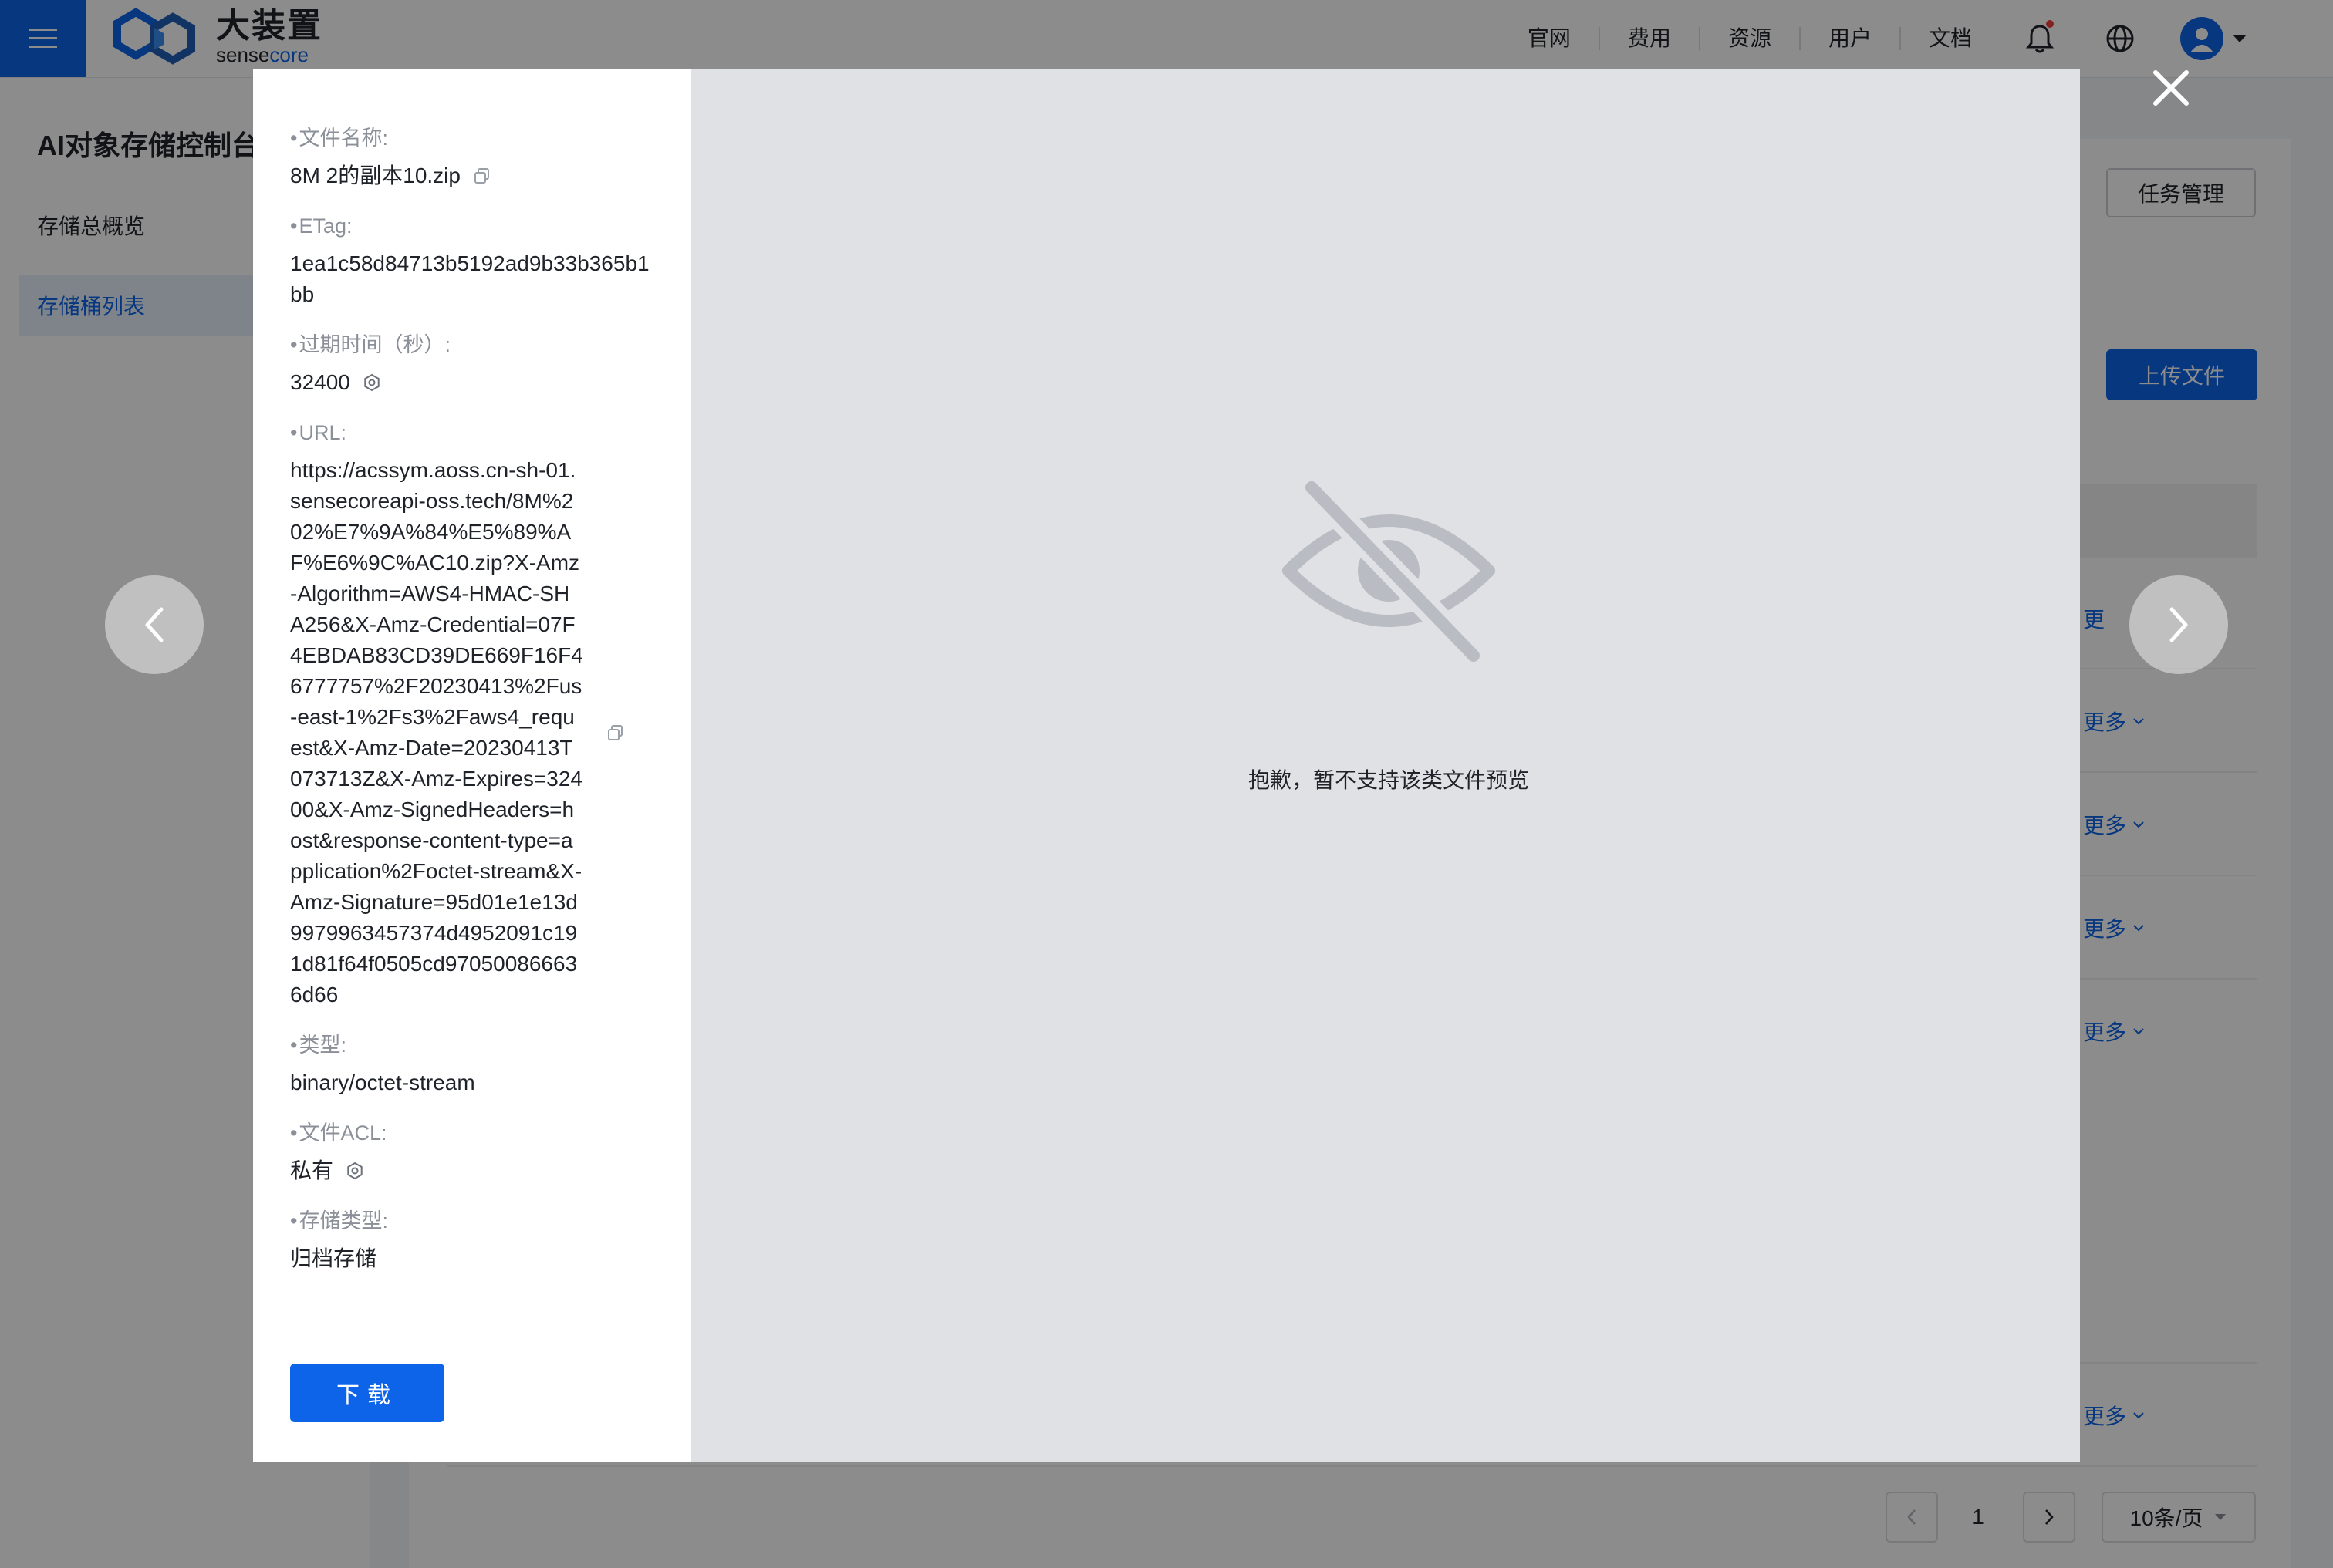 The width and height of the screenshot is (2333, 1568). What do you see at coordinates (333, 1258) in the screenshot?
I see `storage-class-value: 归档存储` at bounding box center [333, 1258].